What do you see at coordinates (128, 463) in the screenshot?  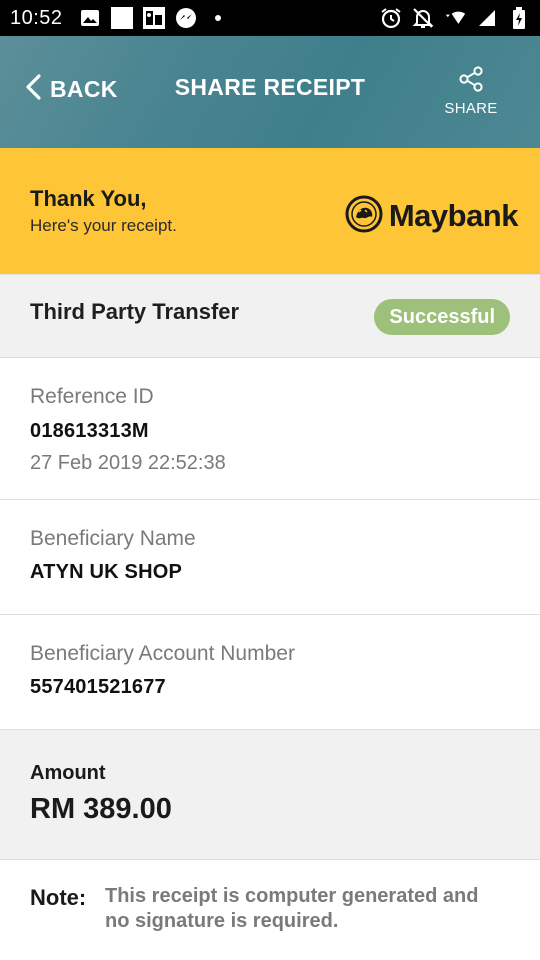 I see `transaction-datetime: 27 Feb 2019 22:52:38` at bounding box center [128, 463].